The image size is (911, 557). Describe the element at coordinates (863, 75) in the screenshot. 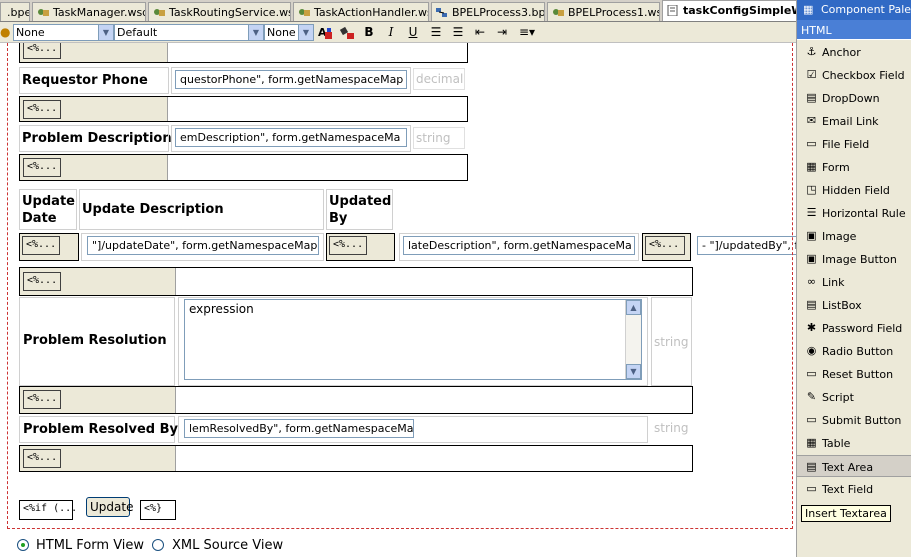

I see `palette-item-label: Checkbox Field` at that location.